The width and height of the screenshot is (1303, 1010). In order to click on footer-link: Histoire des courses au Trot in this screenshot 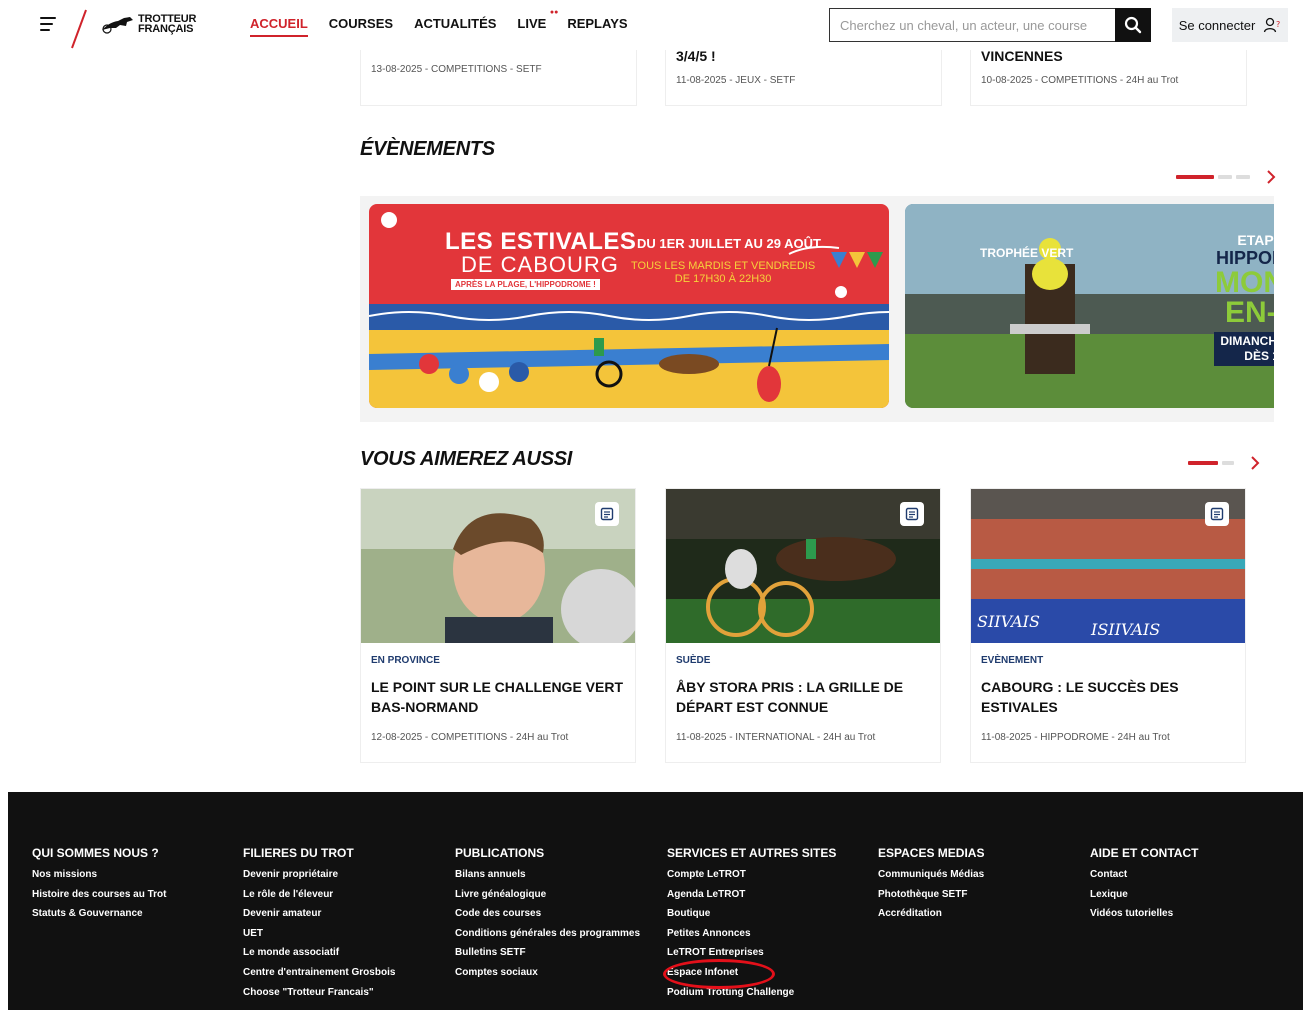, I will do `click(99, 895)`.